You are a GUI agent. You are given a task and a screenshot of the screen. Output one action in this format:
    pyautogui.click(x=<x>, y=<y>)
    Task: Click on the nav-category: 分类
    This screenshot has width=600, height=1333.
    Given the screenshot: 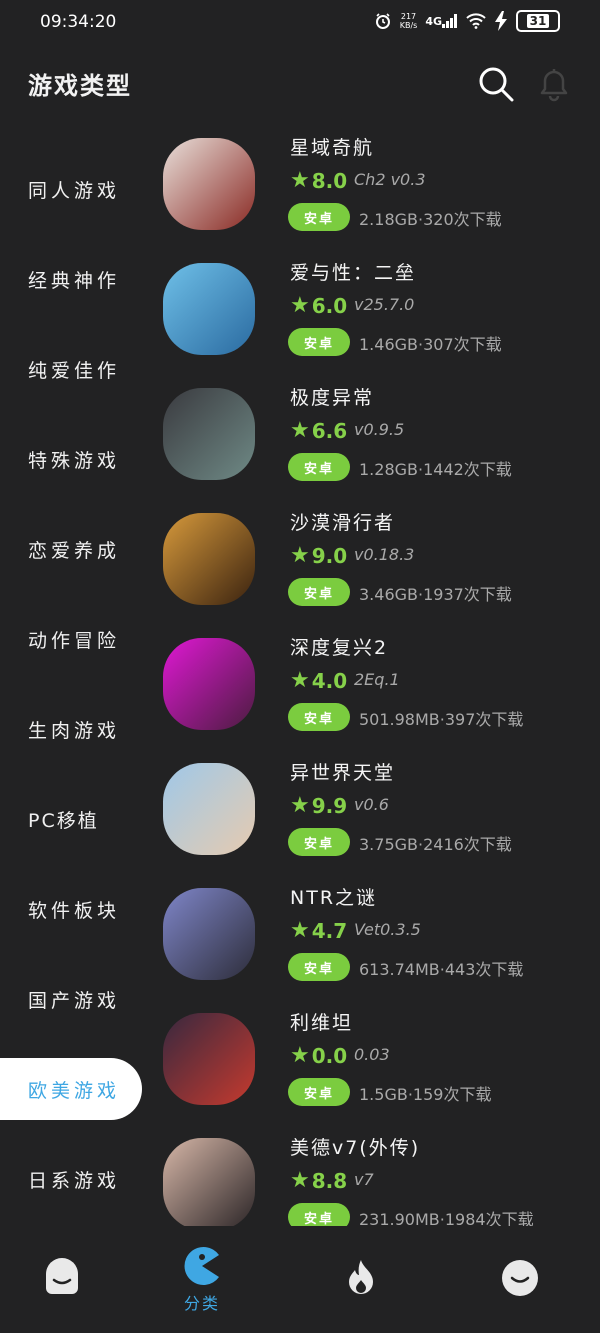 What is the action you would take?
    pyautogui.click(x=202, y=1280)
    